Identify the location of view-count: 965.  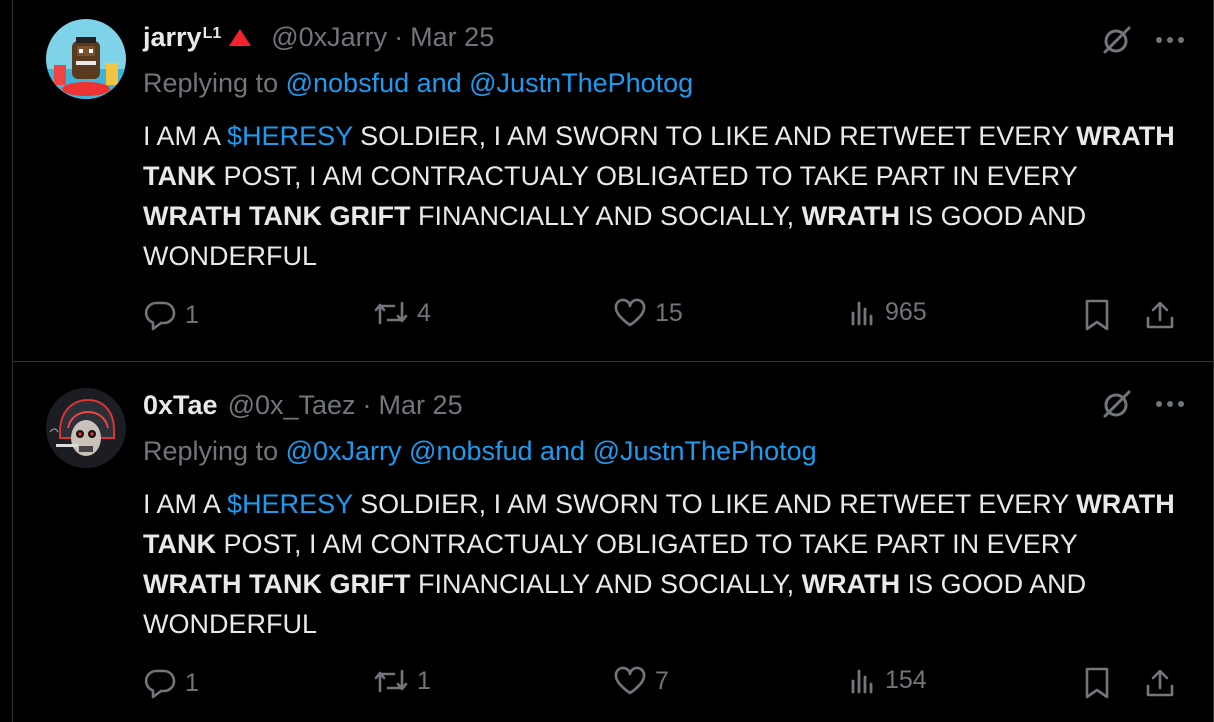
(906, 312).